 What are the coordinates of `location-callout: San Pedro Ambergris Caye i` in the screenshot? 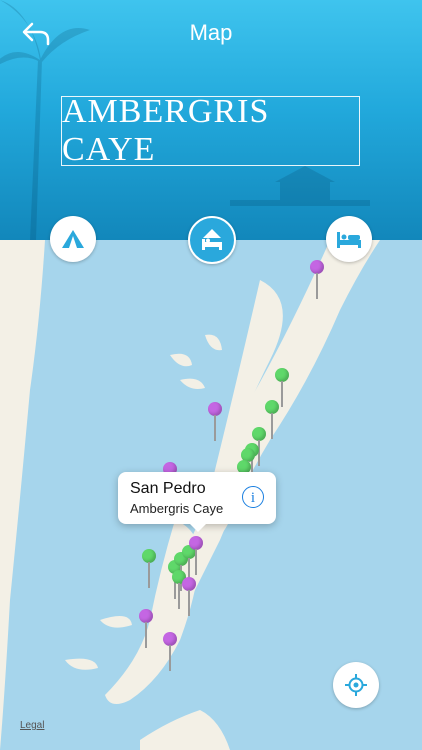 It's located at (197, 502).